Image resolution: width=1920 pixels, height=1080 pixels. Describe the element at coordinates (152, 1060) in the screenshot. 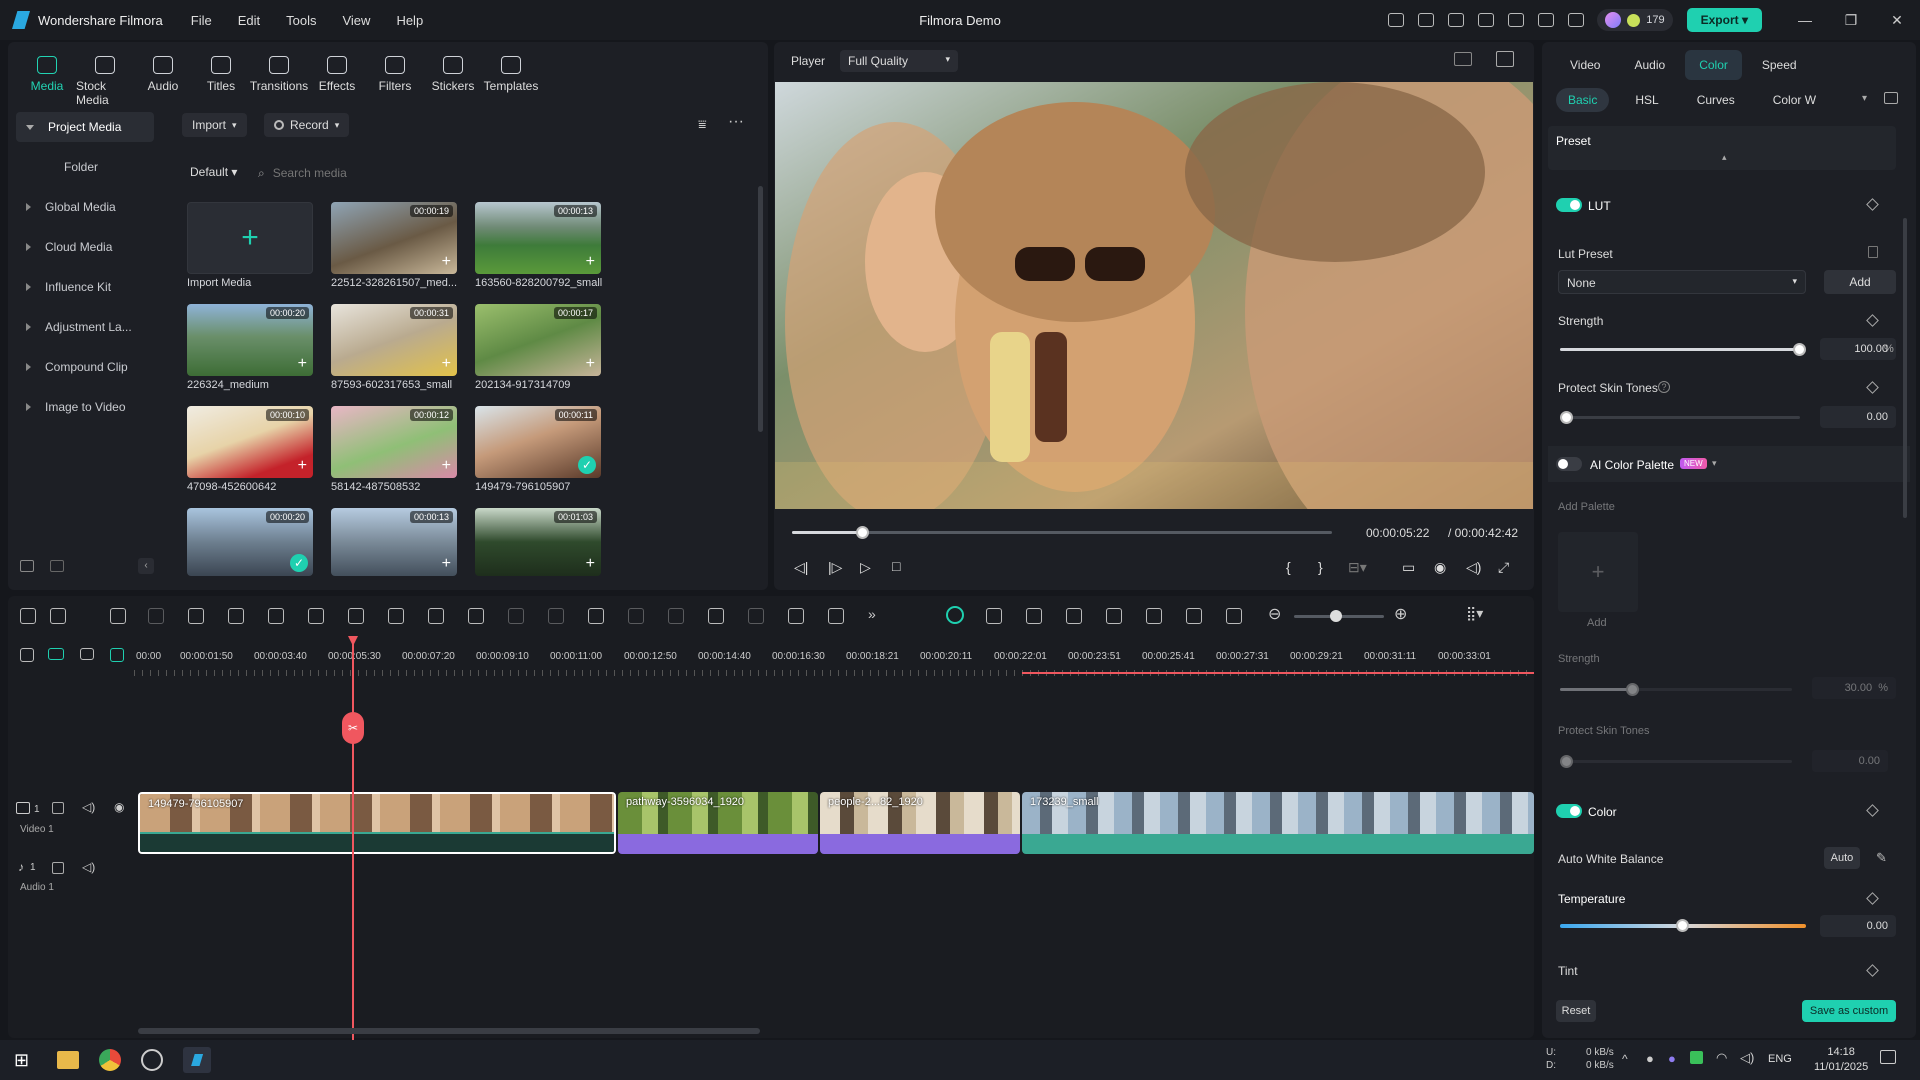

I see `obs-icon` at that location.